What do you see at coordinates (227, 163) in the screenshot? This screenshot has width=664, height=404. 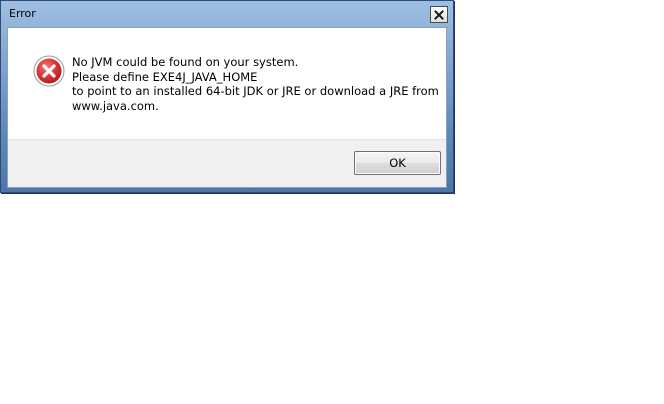 I see `button-bar: OK` at bounding box center [227, 163].